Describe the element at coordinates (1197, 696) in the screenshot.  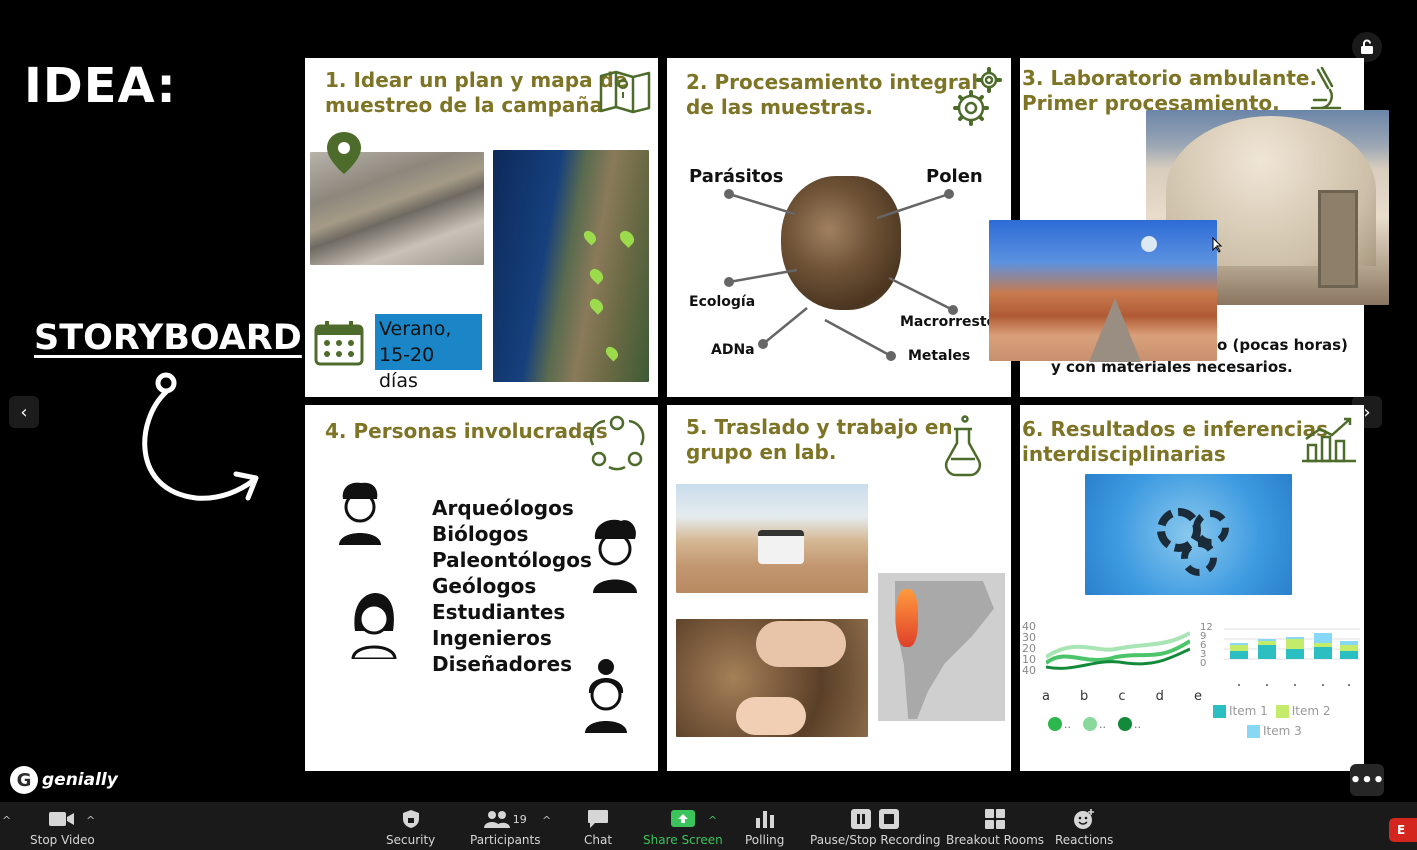
I see `xtick: e` at that location.